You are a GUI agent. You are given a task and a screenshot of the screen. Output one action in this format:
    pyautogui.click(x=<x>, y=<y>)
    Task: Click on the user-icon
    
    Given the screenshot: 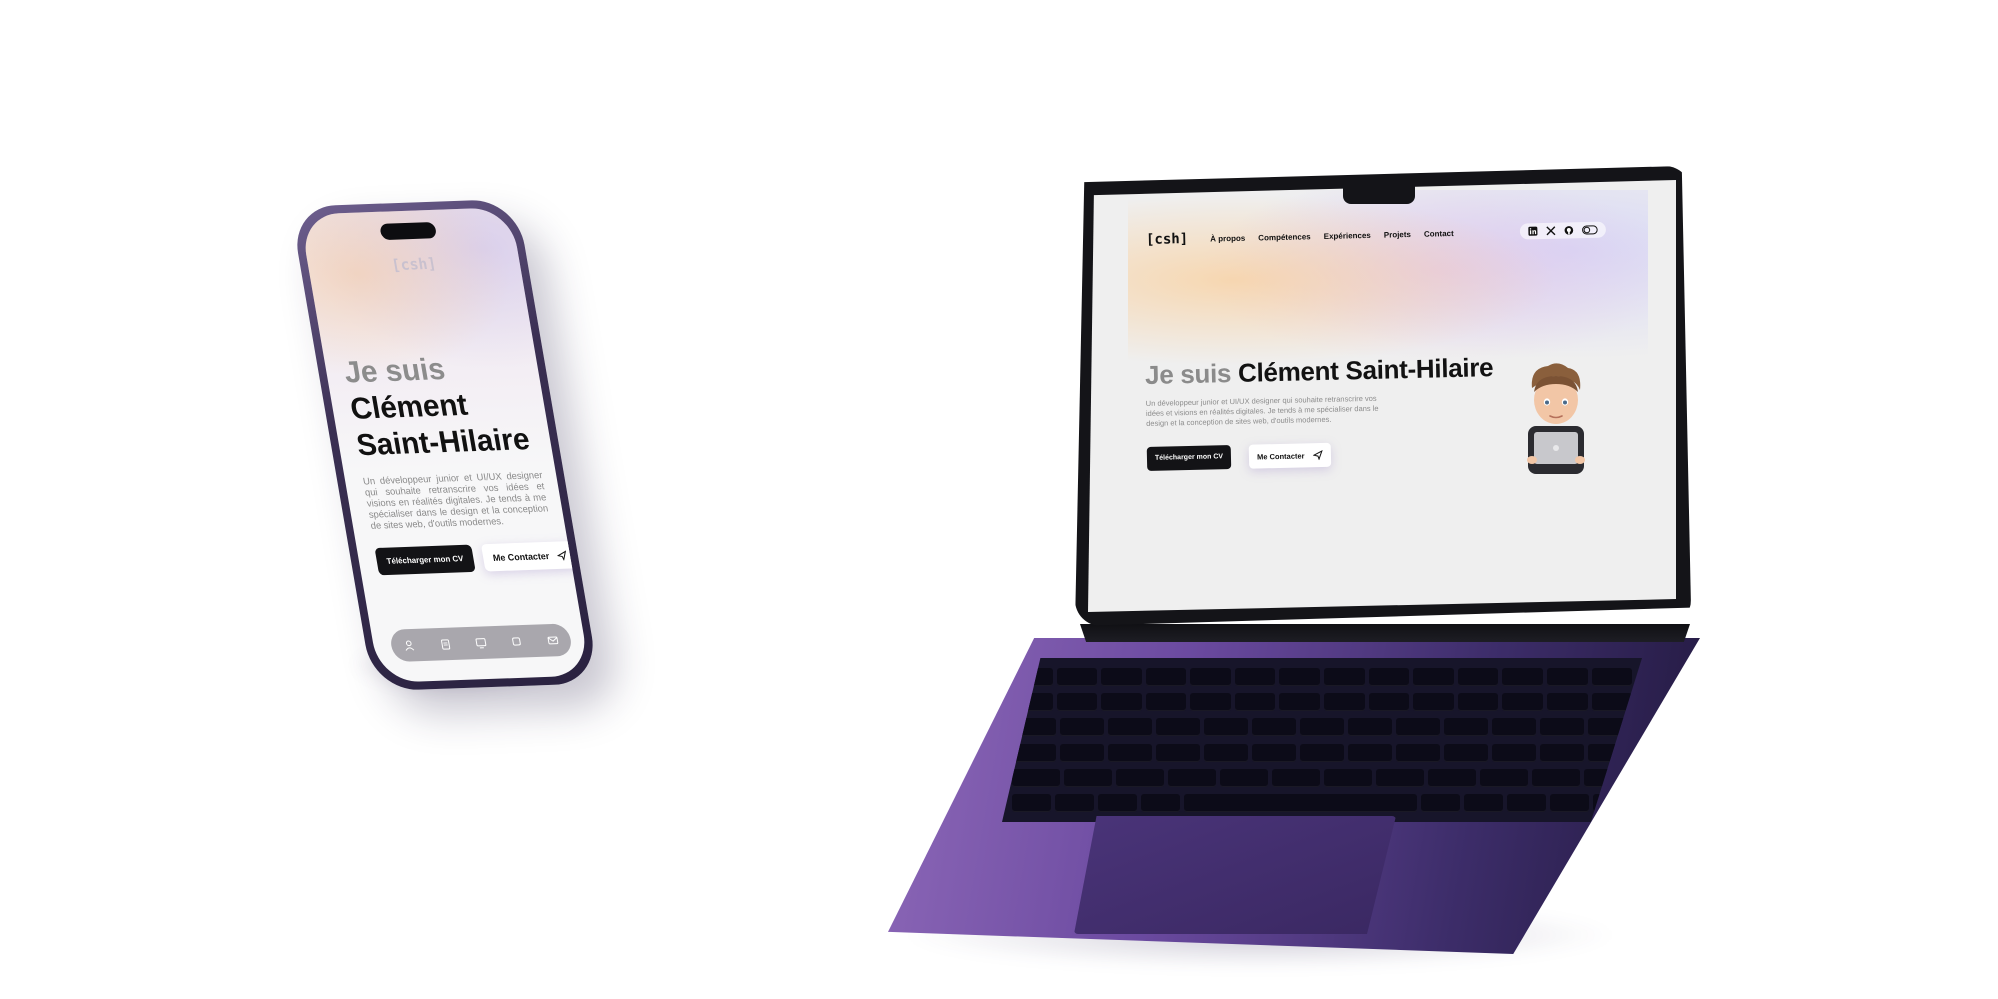 What is the action you would take?
    pyautogui.click(x=409, y=645)
    